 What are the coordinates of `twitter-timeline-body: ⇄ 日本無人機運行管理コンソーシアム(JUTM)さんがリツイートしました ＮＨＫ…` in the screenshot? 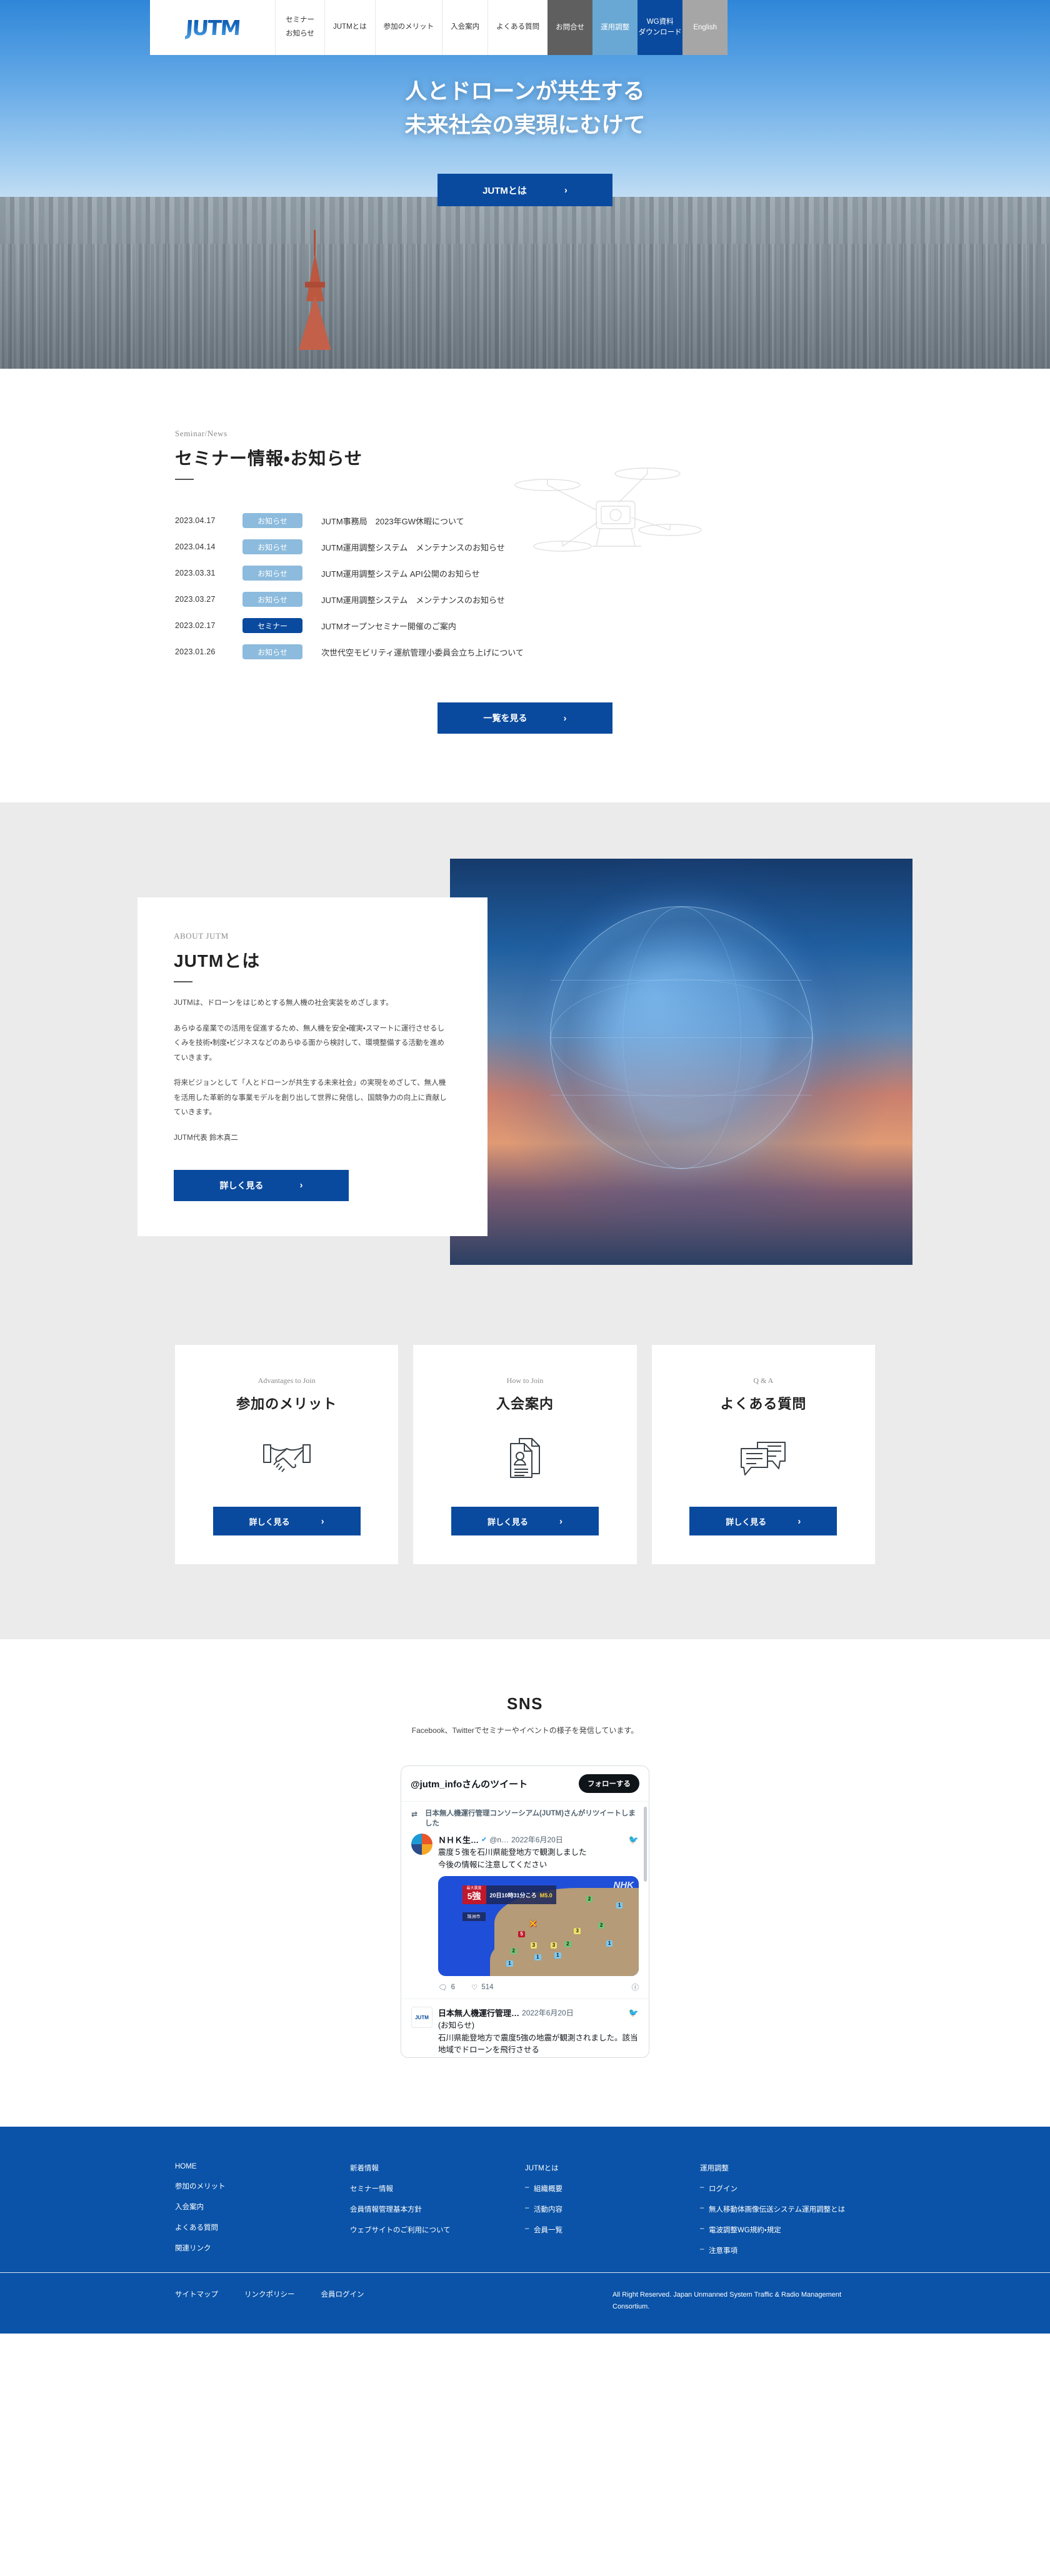 It's located at (525, 1929).